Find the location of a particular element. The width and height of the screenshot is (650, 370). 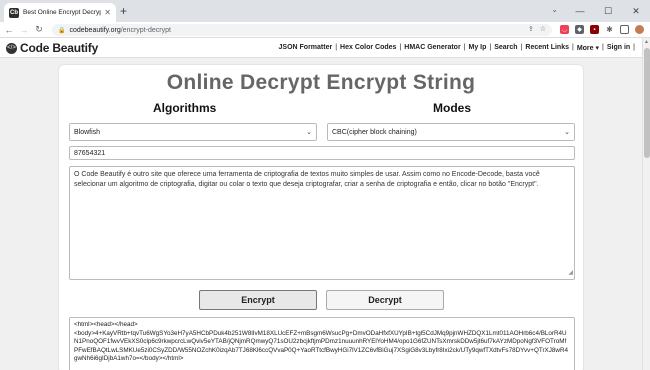

puzzle-icon: ✱ is located at coordinates (609, 29).